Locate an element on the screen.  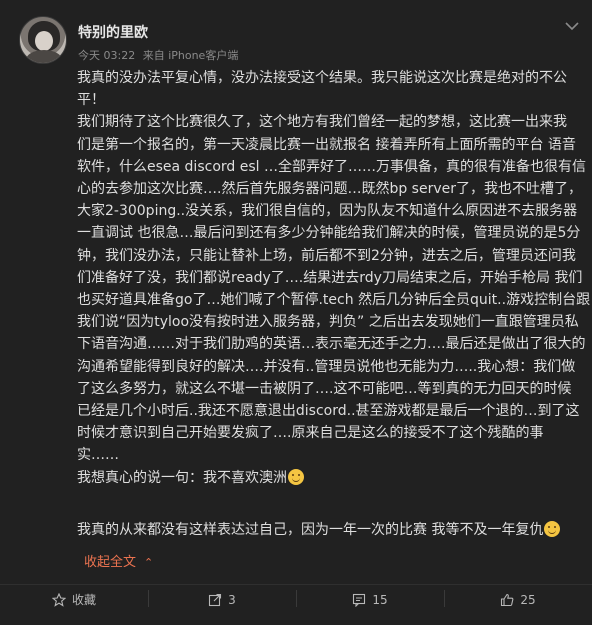
chevron-up-icon: ⌃ is located at coordinates (149, 562).